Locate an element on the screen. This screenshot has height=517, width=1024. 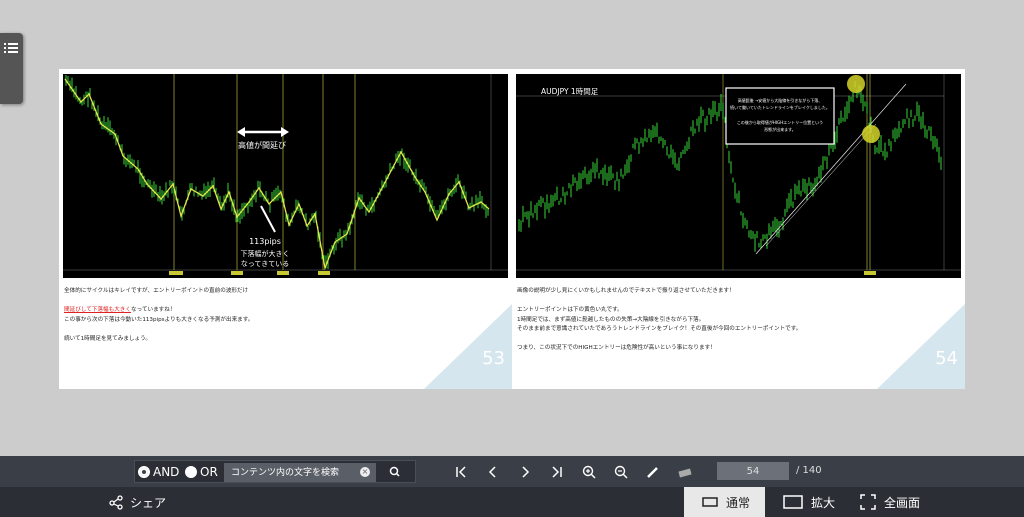
mode-zoom-button: 拡大 is located at coordinates (805, 502).